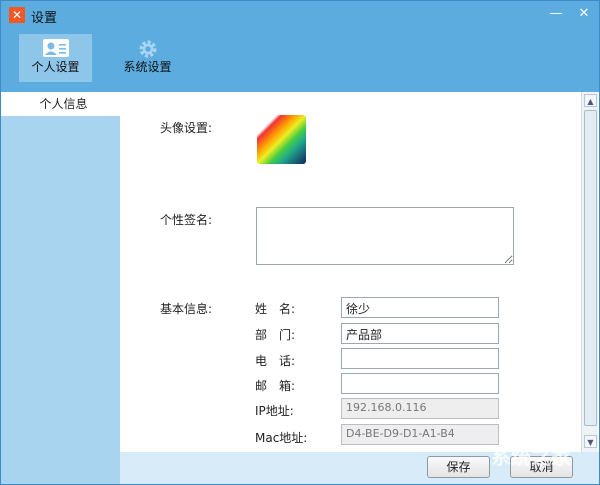  Describe the element at coordinates (275, 335) in the screenshot. I see `department-label: 部 门:` at that location.